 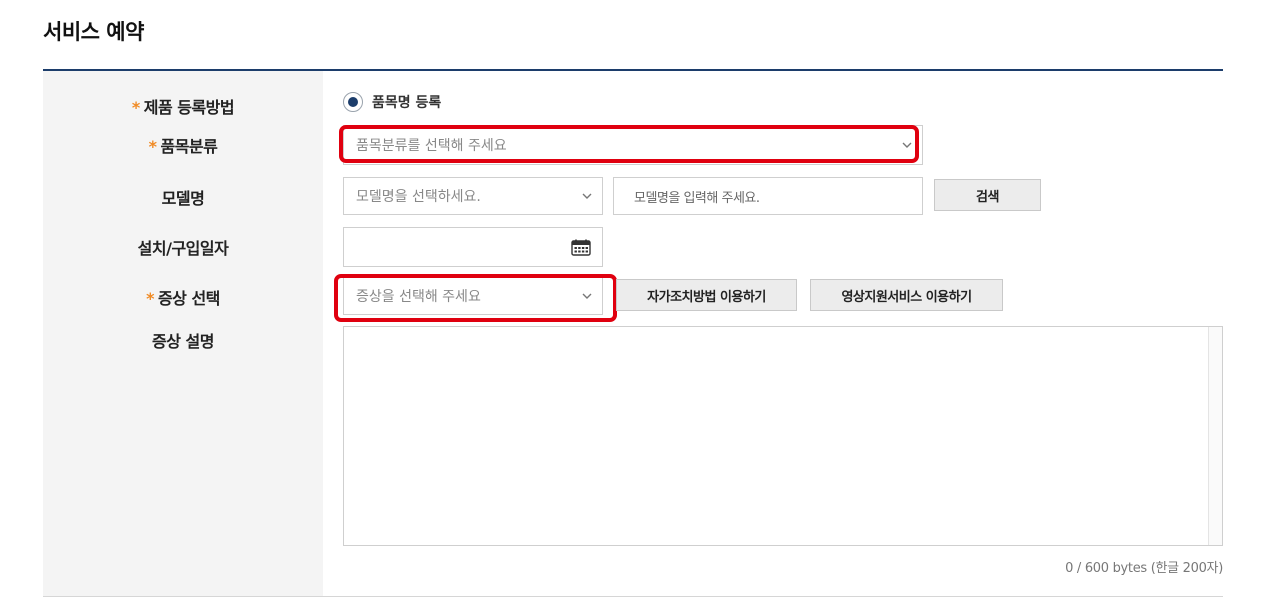 I want to click on label-registration-method: * 제품 등록방법, so click(x=183, y=107).